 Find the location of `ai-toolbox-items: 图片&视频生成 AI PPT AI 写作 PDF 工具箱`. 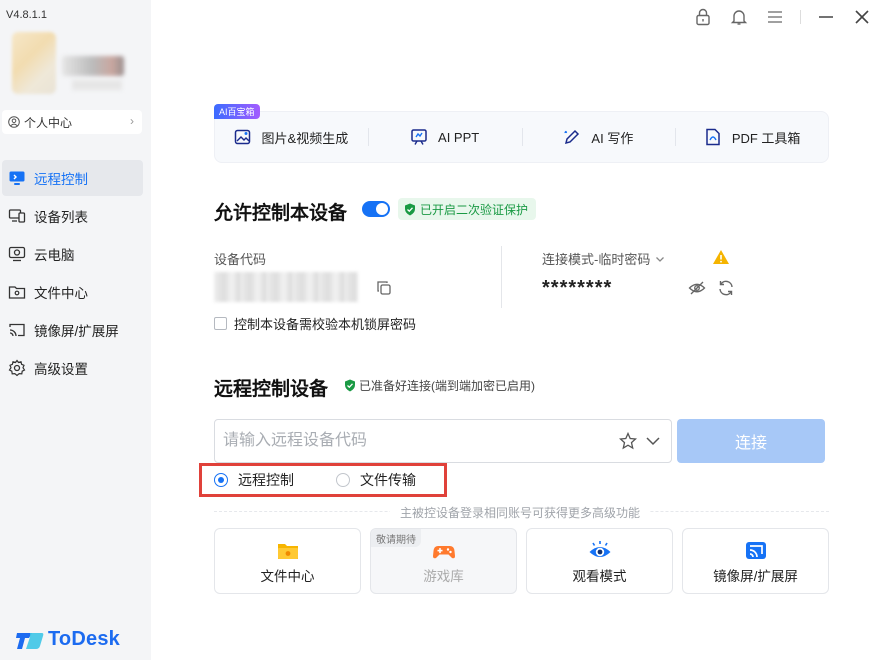

ai-toolbox-items: 图片&视频生成 AI PPT AI 写作 PDF 工具箱 is located at coordinates (521, 137).